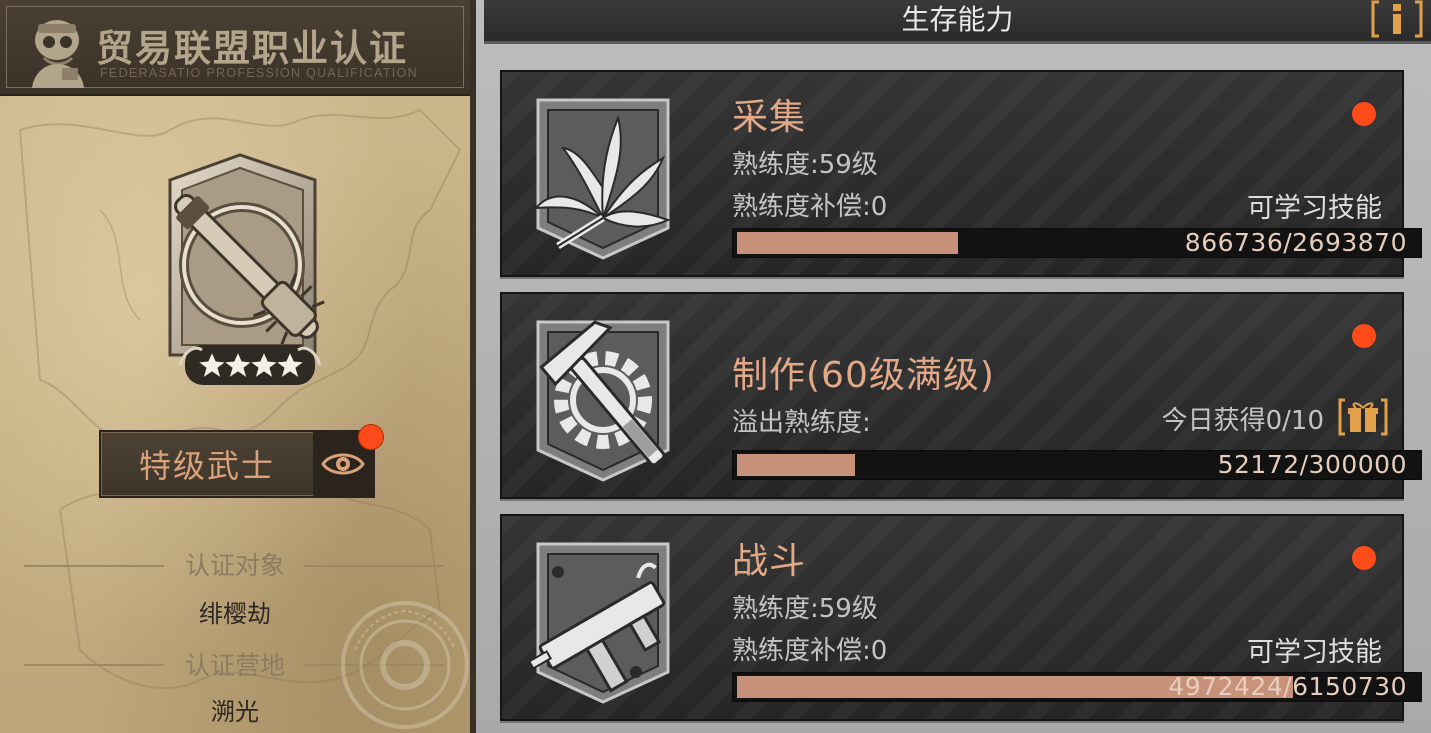 Image resolution: width=1431 pixels, height=733 pixels. I want to click on progress-bar: 866736/2693870, so click(1077, 243).